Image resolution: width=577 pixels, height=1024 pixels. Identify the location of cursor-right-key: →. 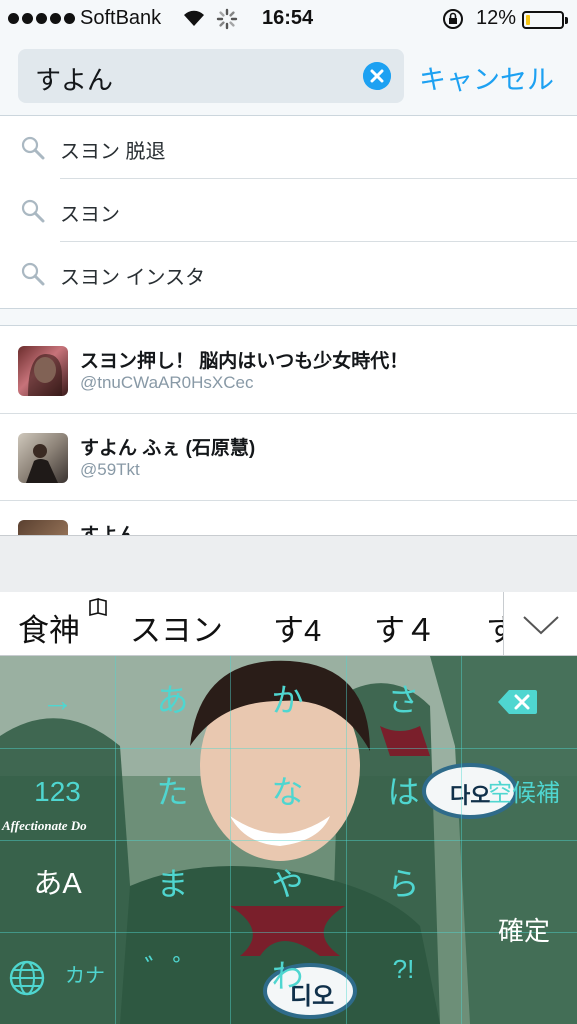
(57, 700).